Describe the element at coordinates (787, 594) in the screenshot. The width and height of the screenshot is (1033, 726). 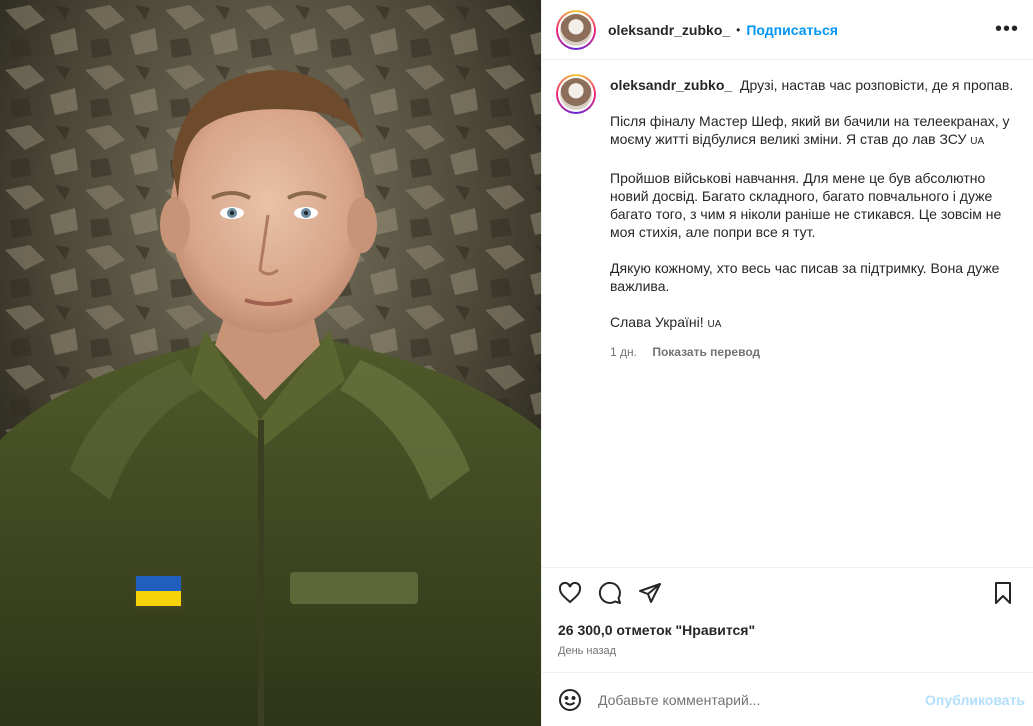
I see `action-bar` at that location.